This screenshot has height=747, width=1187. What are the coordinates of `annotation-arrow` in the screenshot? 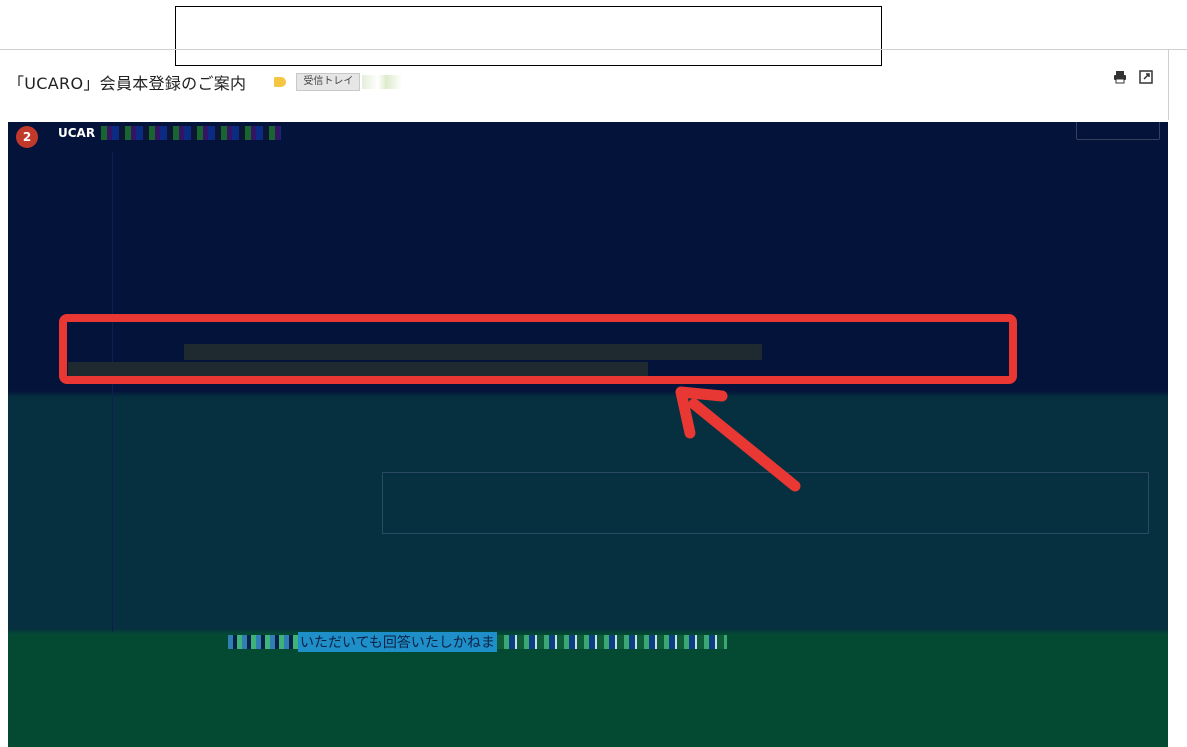 It's located at (738, 439).